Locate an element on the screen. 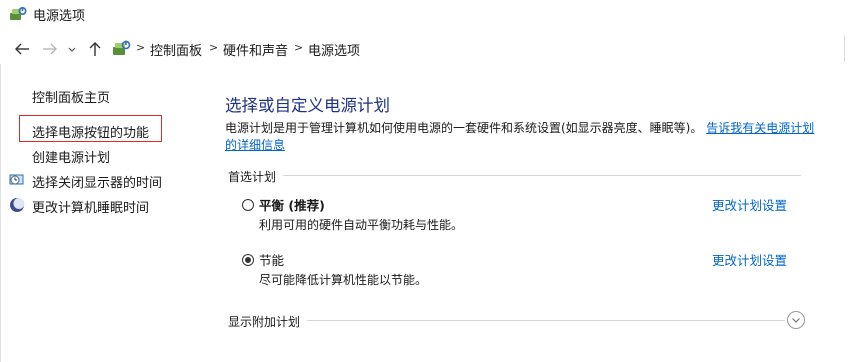  plan-power-saver-name: 节能 is located at coordinates (271, 259).